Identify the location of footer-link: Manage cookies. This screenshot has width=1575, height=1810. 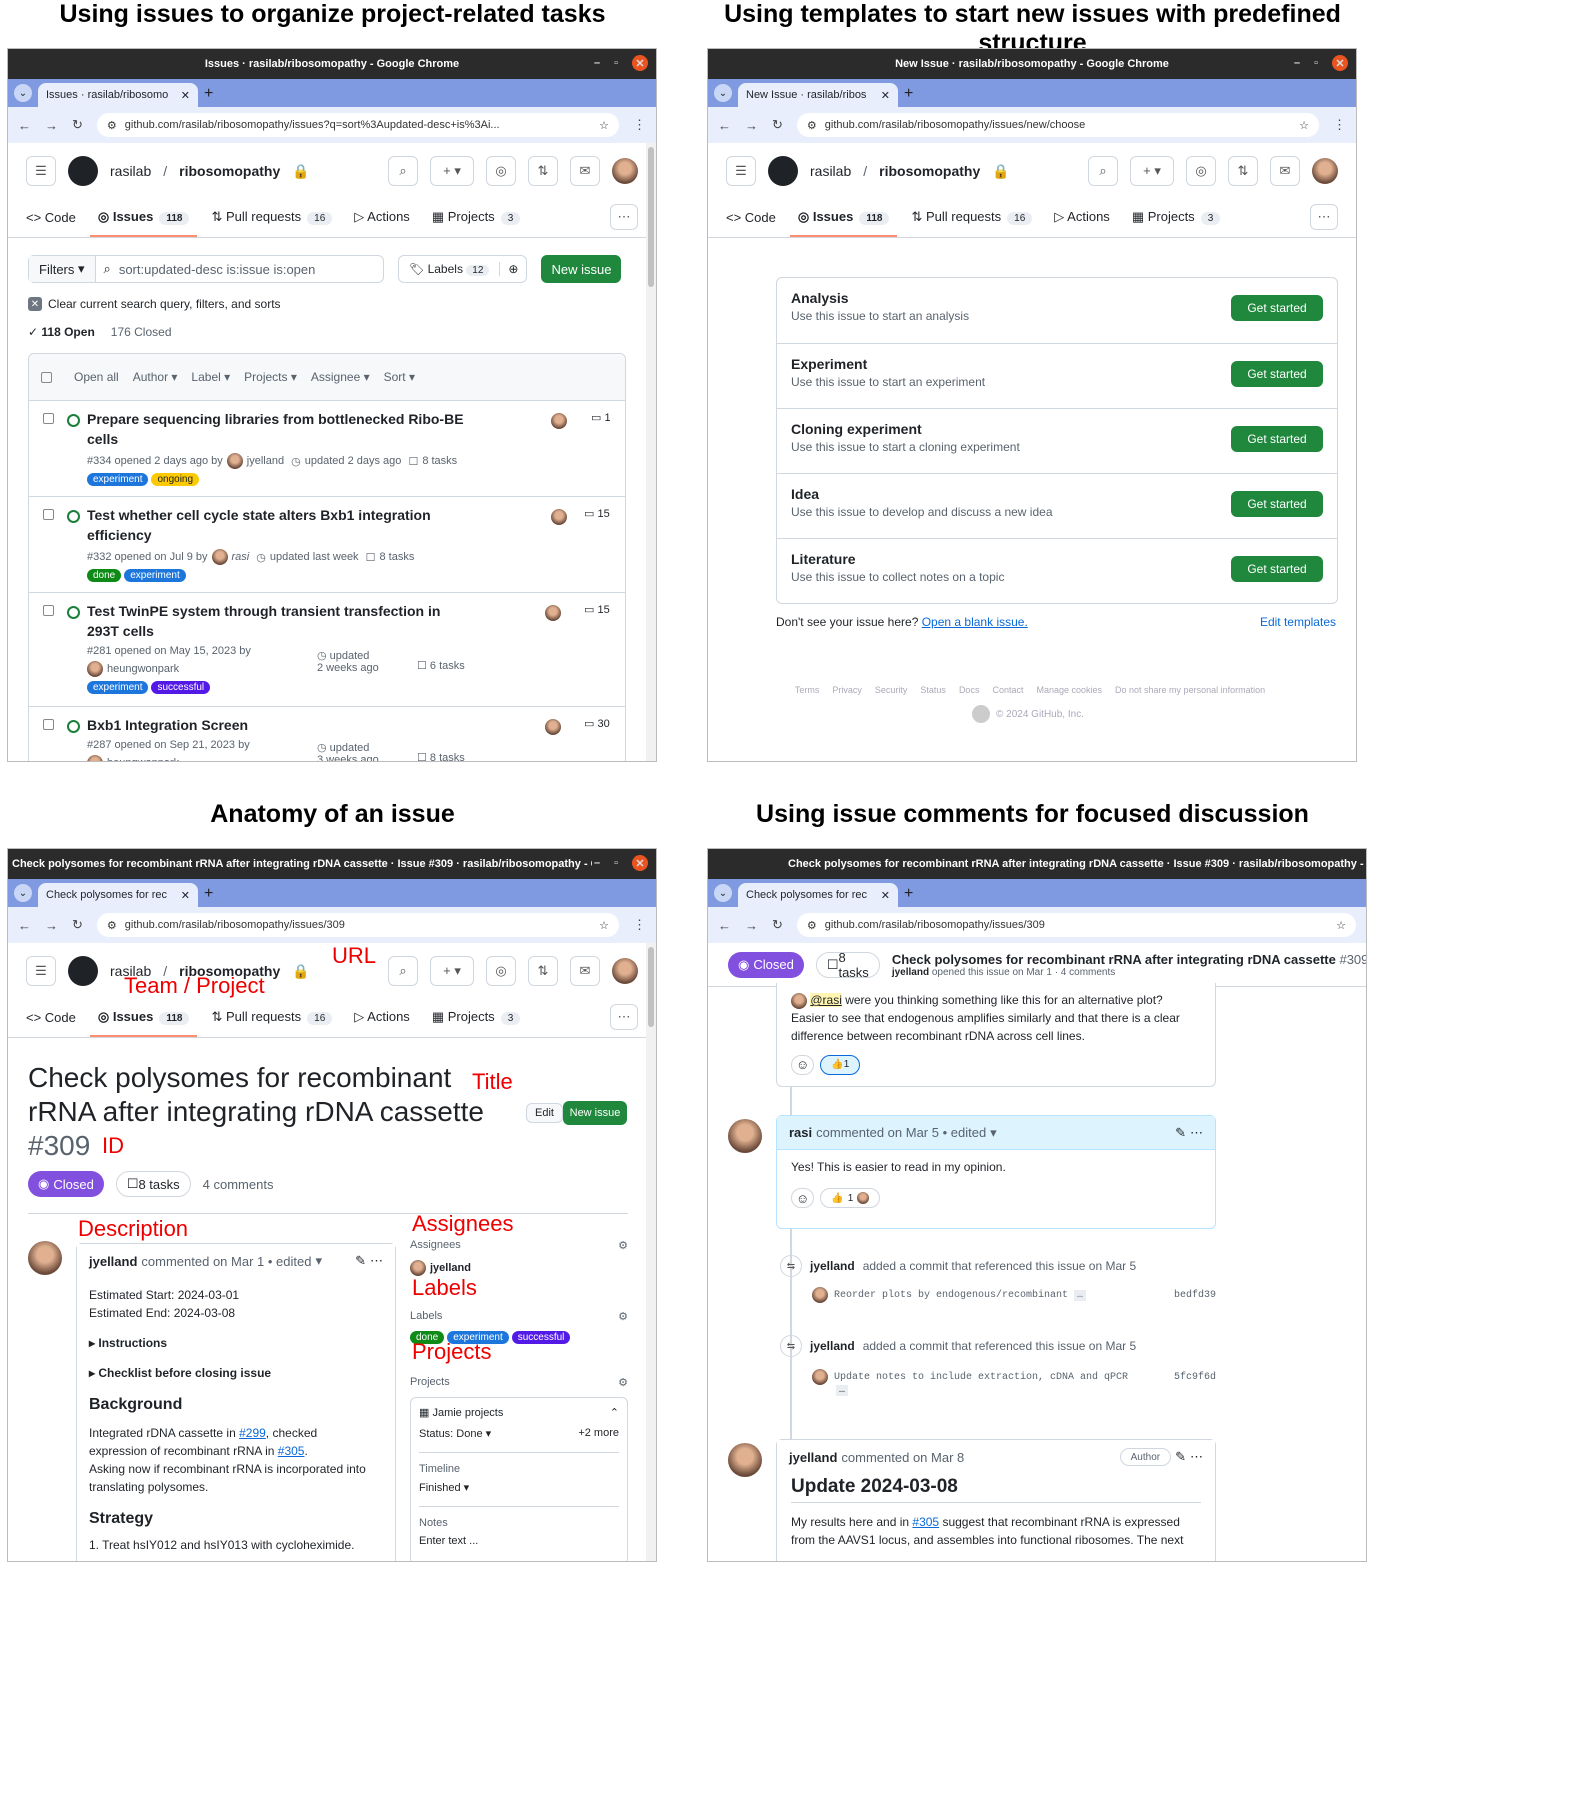
(1069, 690).